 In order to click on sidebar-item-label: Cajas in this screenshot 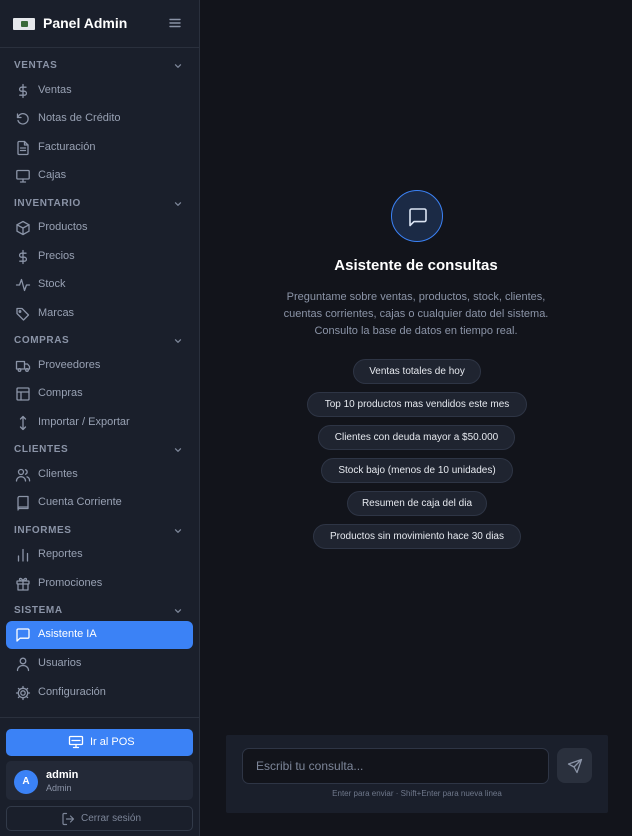, I will do `click(52, 175)`.